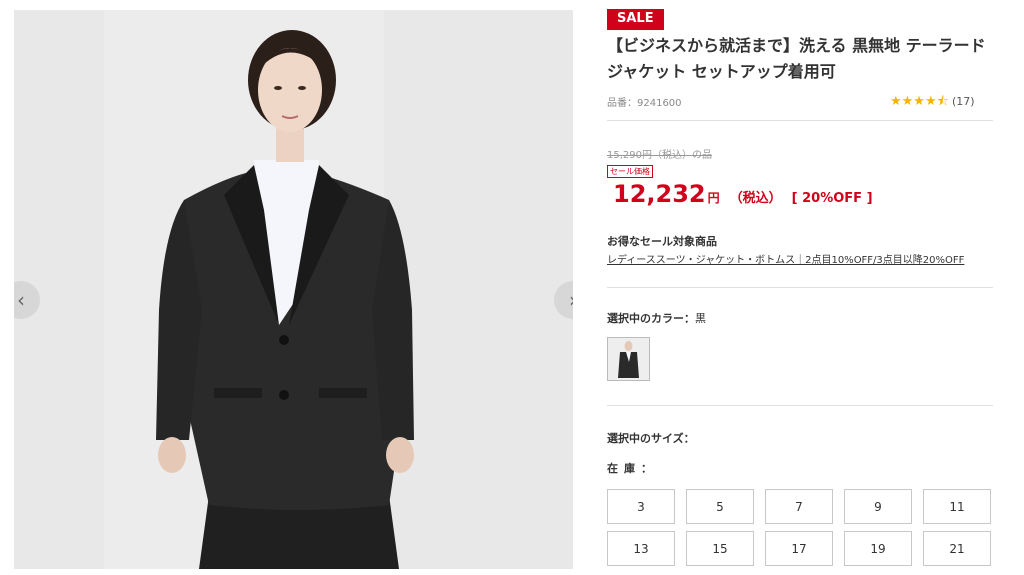  I want to click on color-label: 選択中のカラー：黒, so click(656, 318).